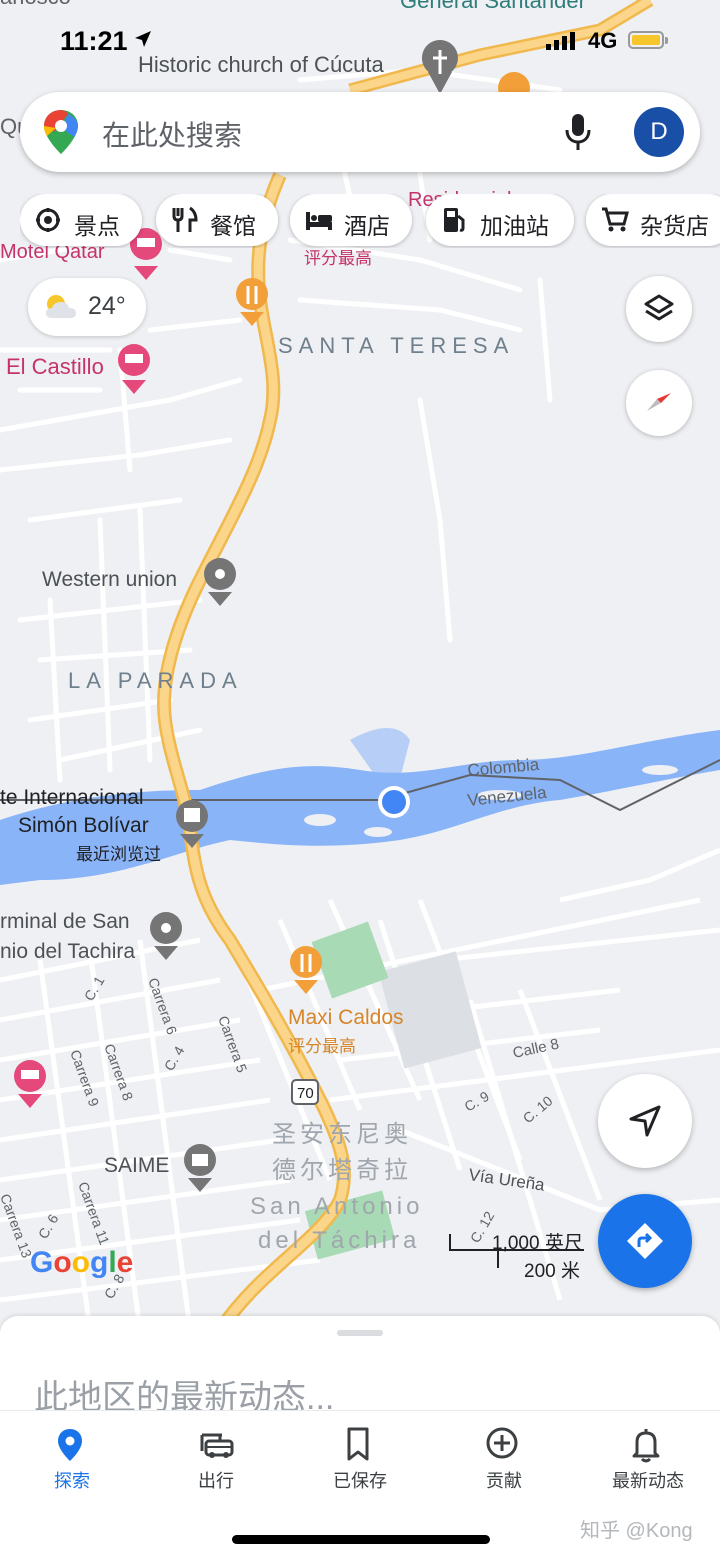 The height and width of the screenshot is (1559, 720). I want to click on attractions-icon, so click(48, 220).